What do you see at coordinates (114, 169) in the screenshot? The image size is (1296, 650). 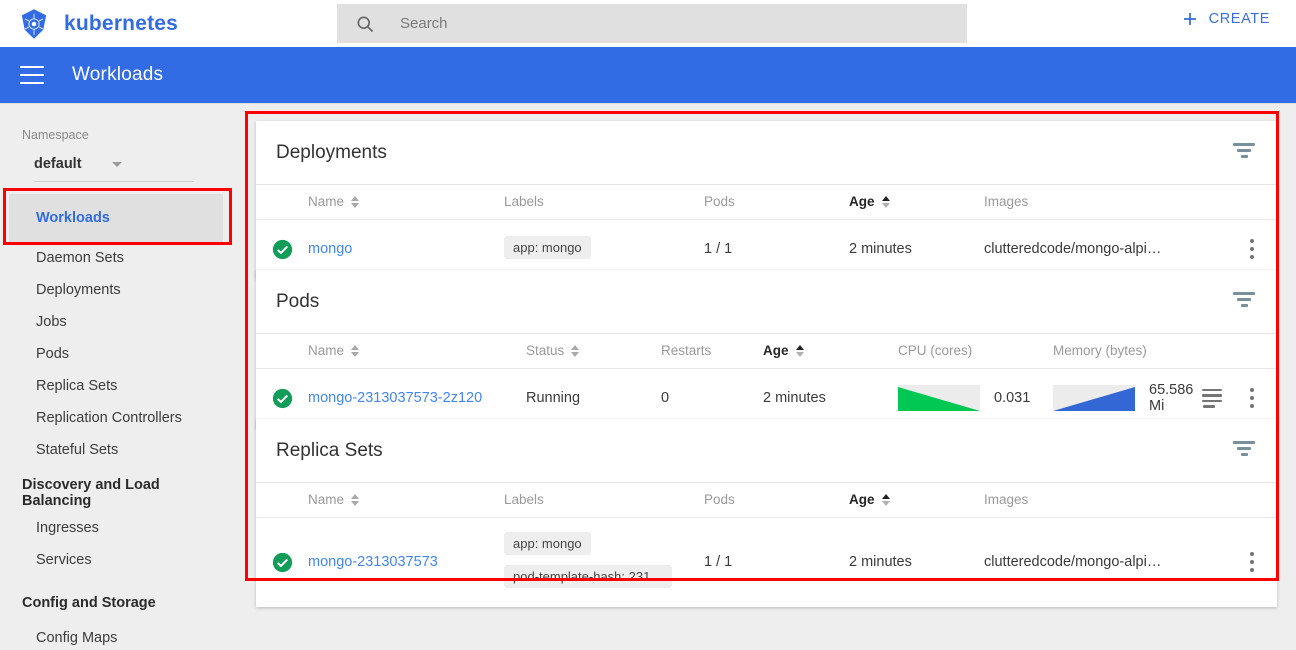 I see `namespace-select: default` at bounding box center [114, 169].